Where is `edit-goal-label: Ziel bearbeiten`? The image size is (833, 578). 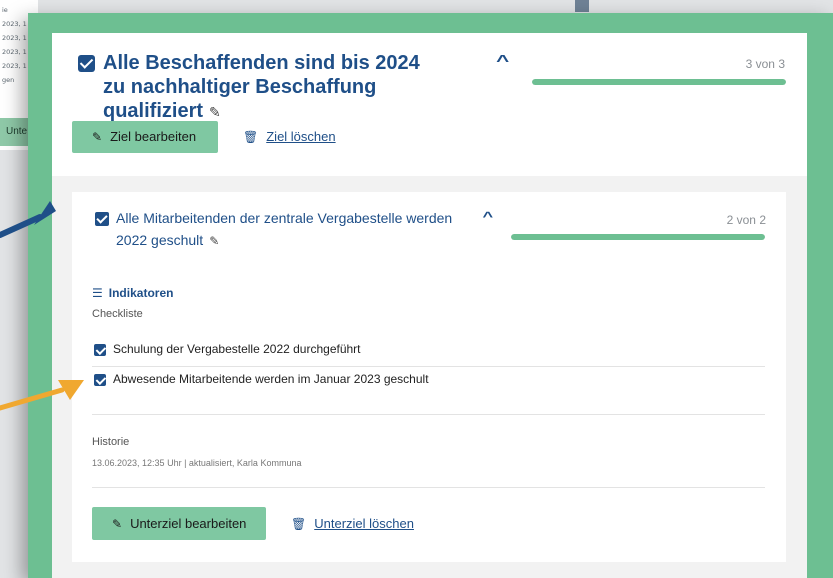 edit-goal-label: Ziel bearbeiten is located at coordinates (153, 136).